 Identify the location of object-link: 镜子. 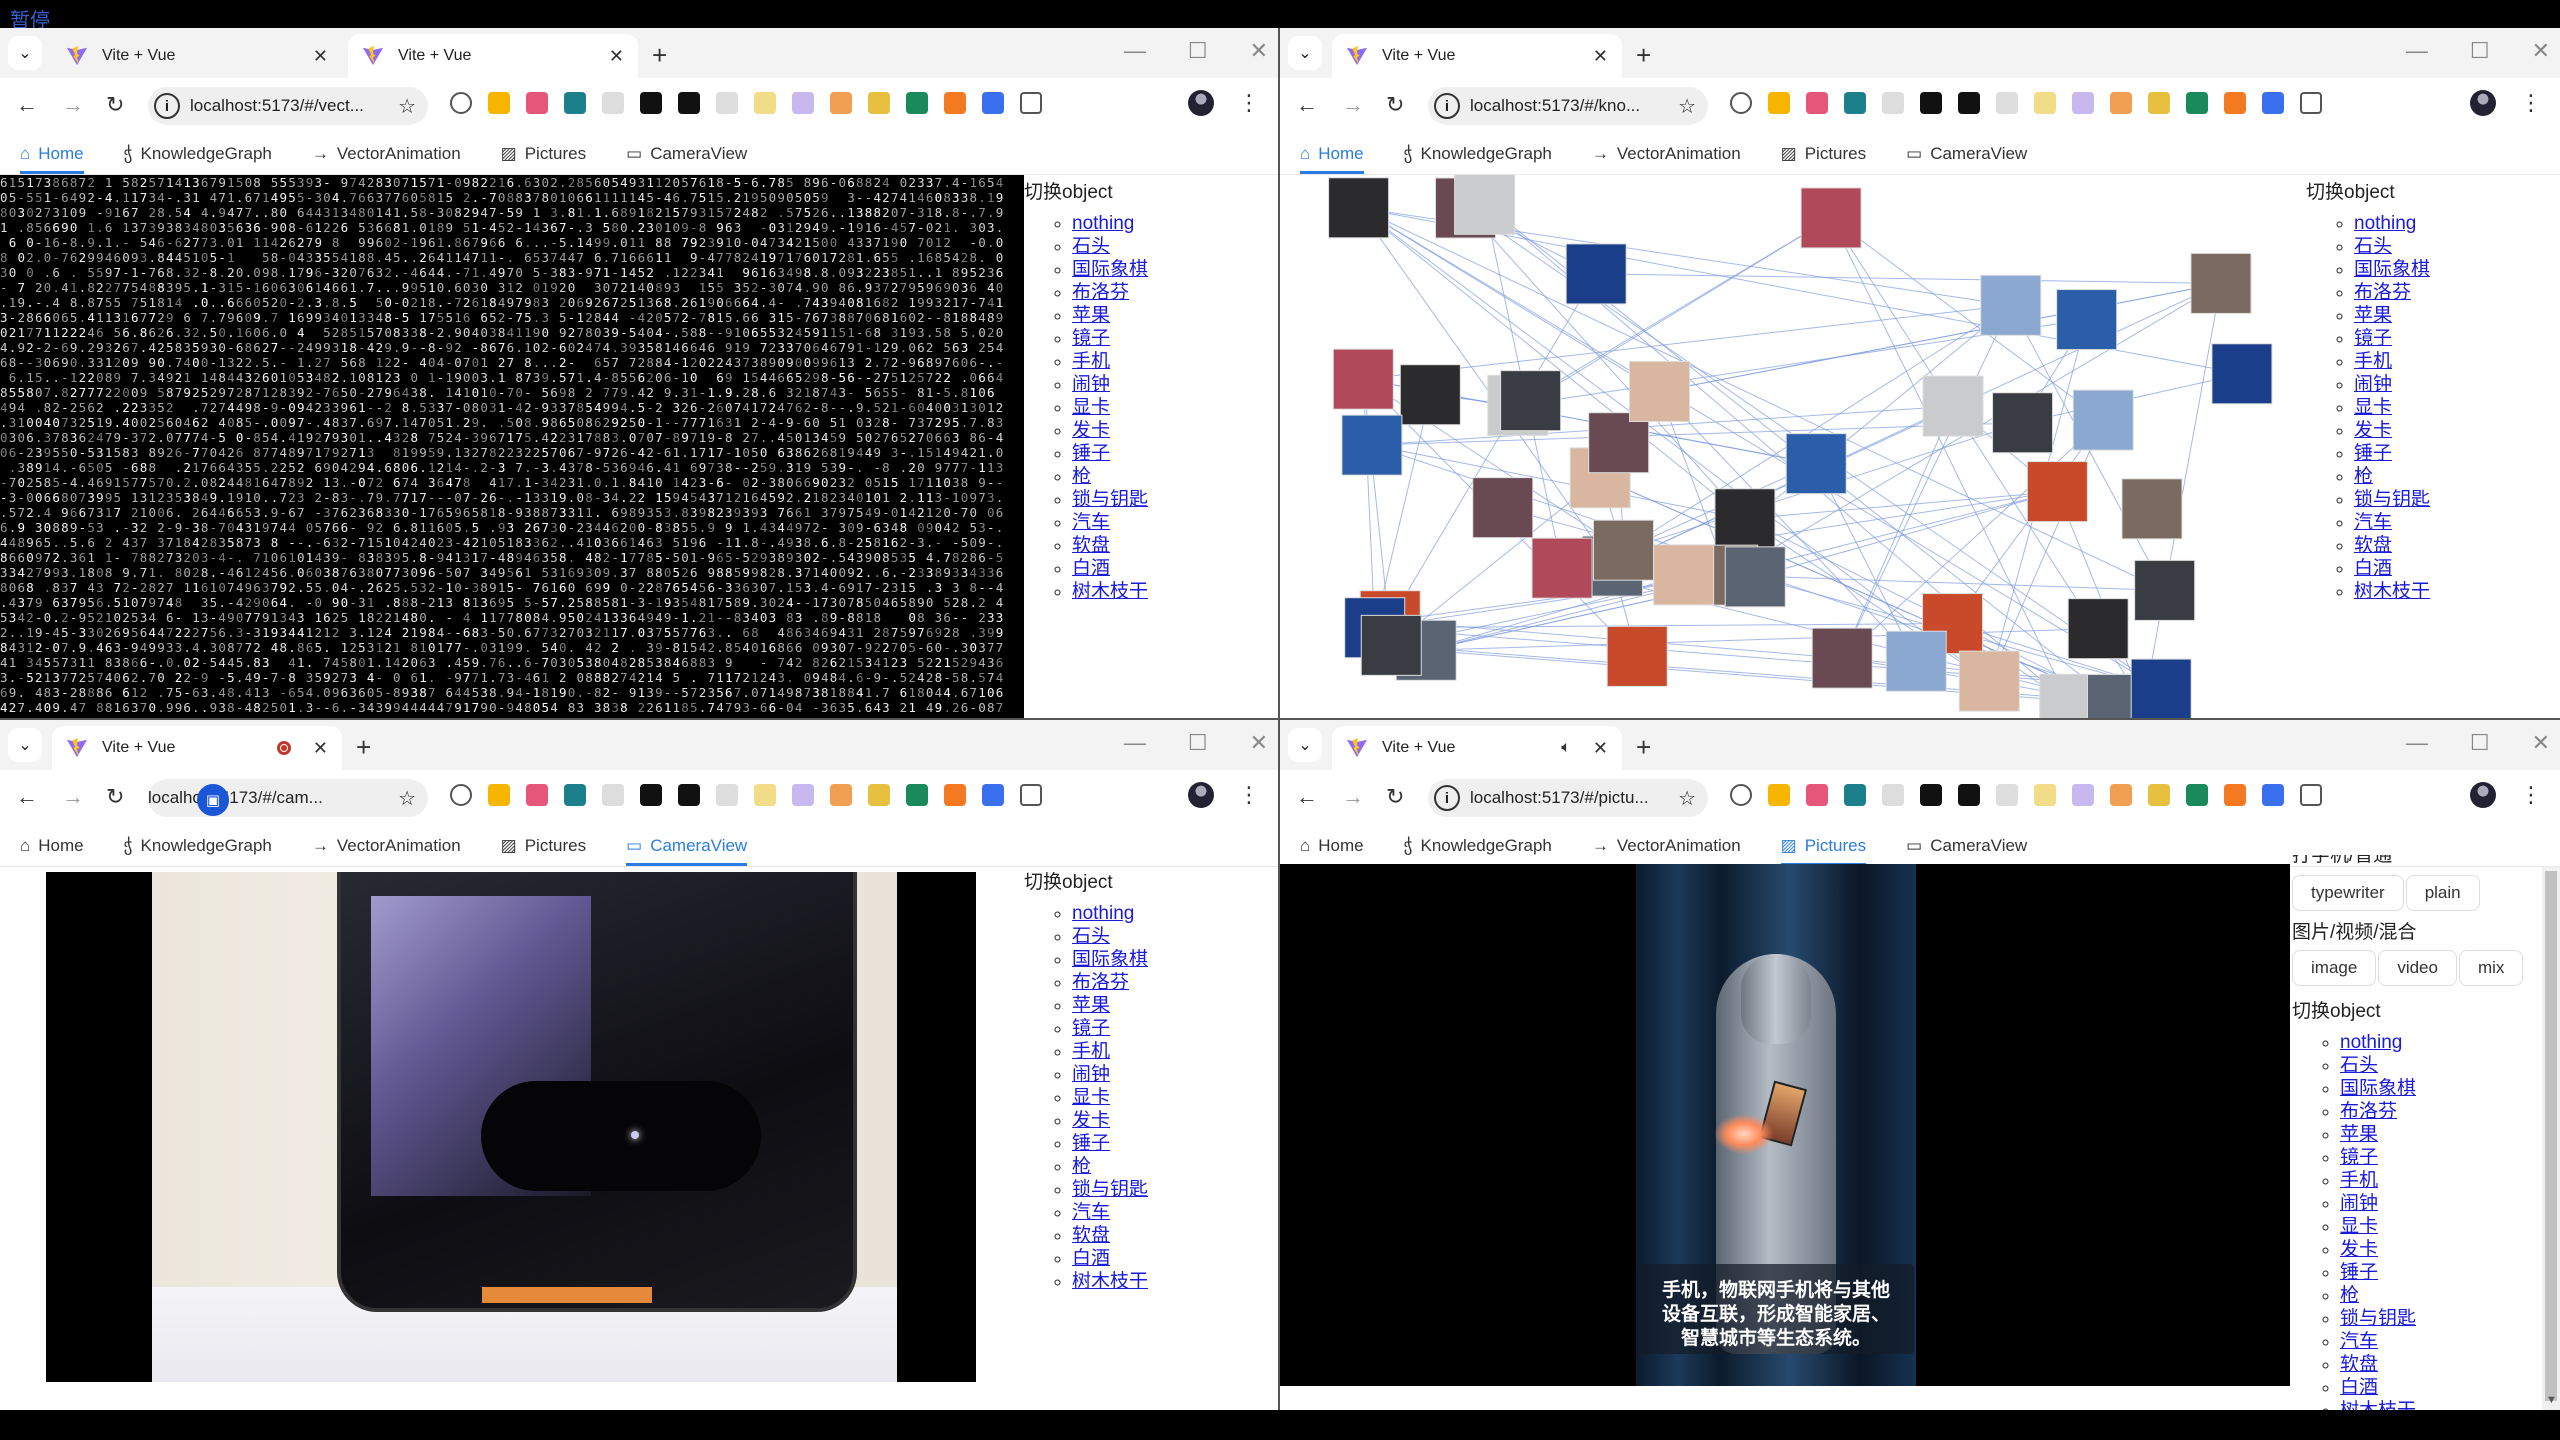
(1091, 1028).